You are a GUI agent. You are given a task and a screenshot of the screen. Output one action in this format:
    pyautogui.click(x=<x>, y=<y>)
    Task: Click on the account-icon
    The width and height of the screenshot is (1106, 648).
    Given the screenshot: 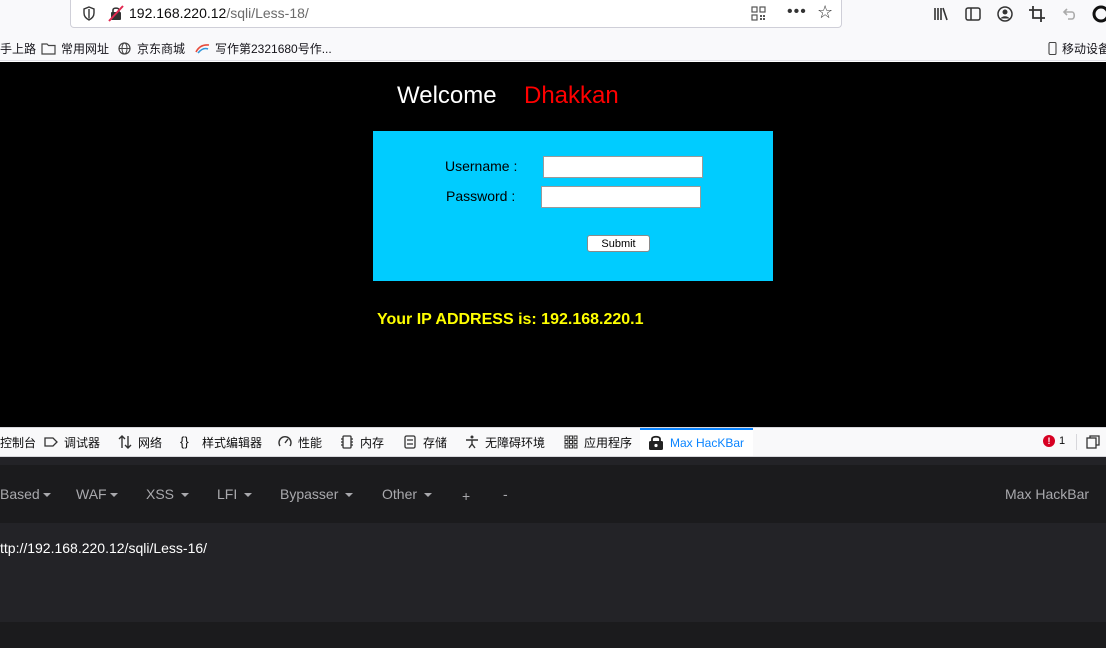 What is the action you would take?
    pyautogui.click(x=1005, y=14)
    